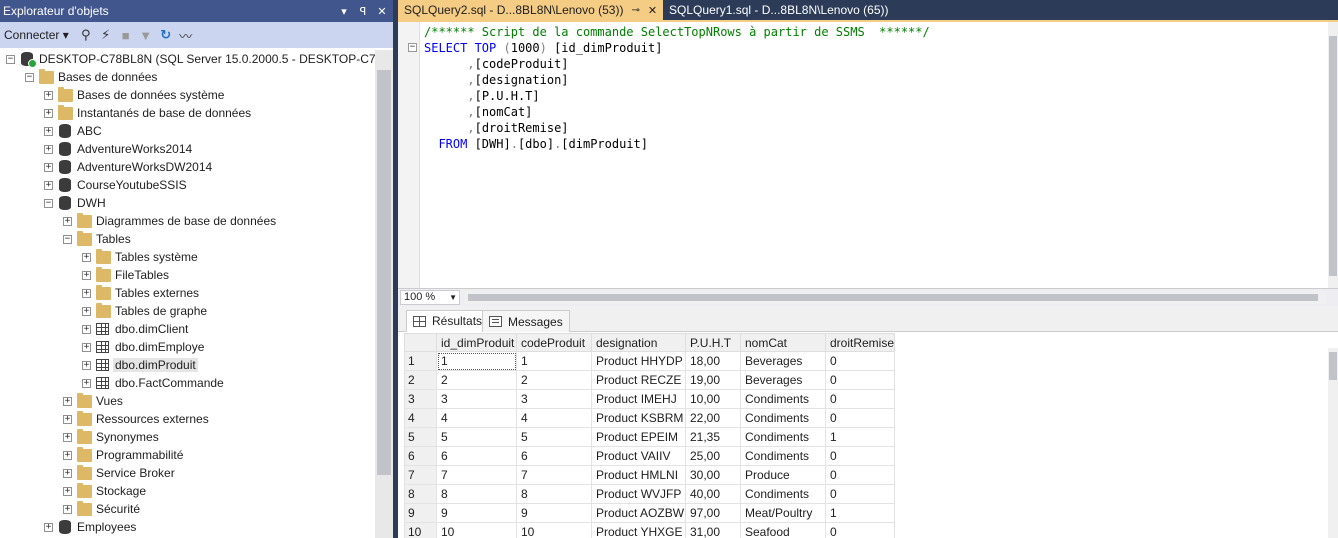 The width and height of the screenshot is (1338, 538). Describe the element at coordinates (384, 294) in the screenshot. I see `tree-vertical-scrollbar` at that location.